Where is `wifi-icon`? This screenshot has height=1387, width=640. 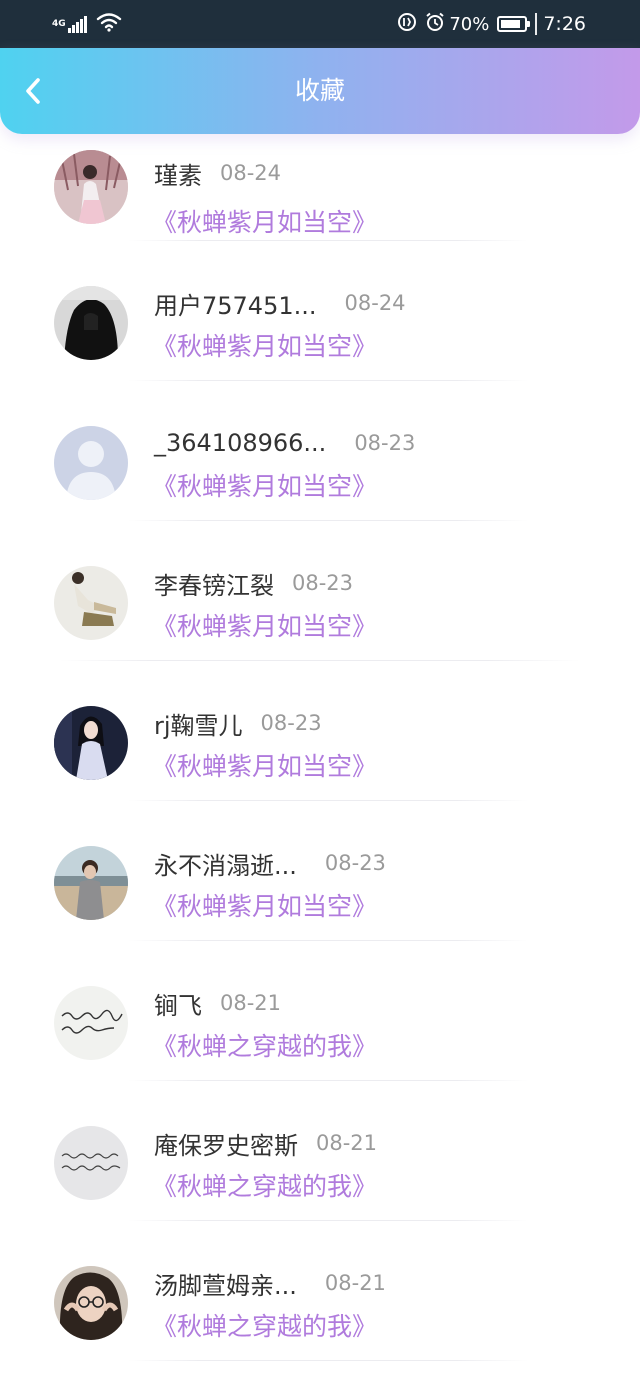
wifi-icon is located at coordinates (109, 24).